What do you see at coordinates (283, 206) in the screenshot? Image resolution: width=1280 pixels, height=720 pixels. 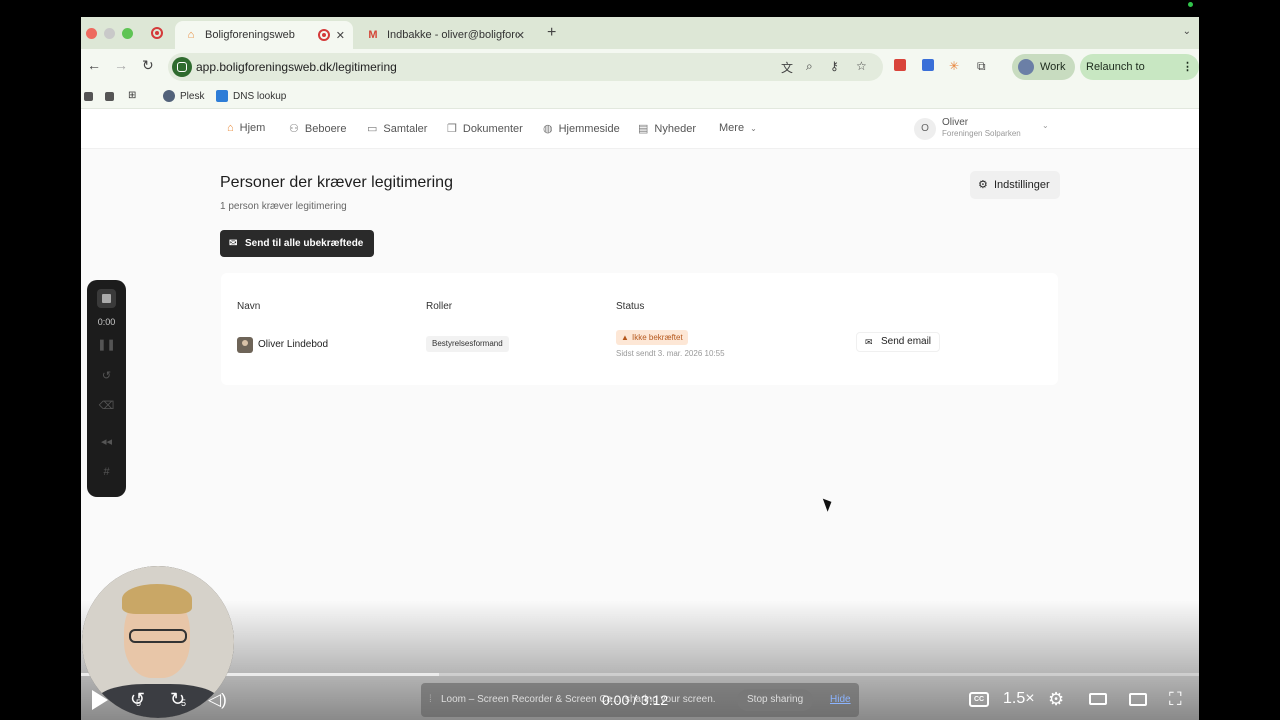 I see `page-subtitle: 1 person kræver legitimering` at bounding box center [283, 206].